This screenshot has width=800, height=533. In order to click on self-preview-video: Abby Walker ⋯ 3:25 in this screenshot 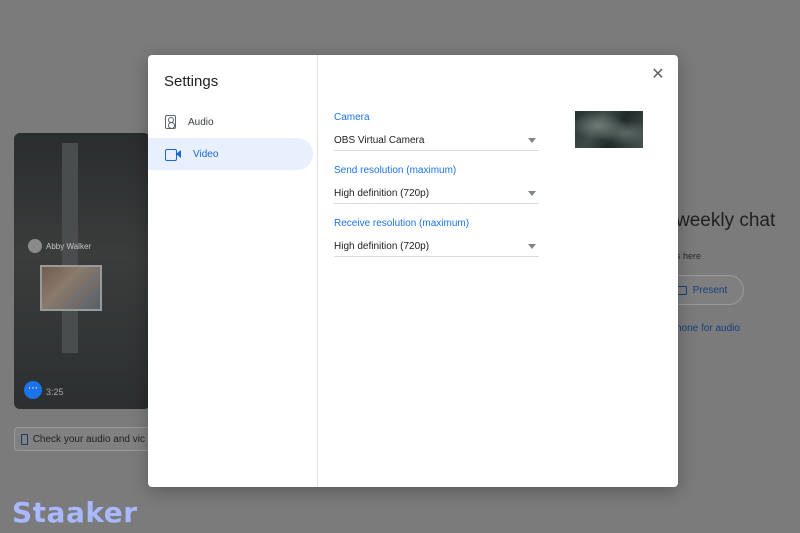, I will do `click(82, 271)`.